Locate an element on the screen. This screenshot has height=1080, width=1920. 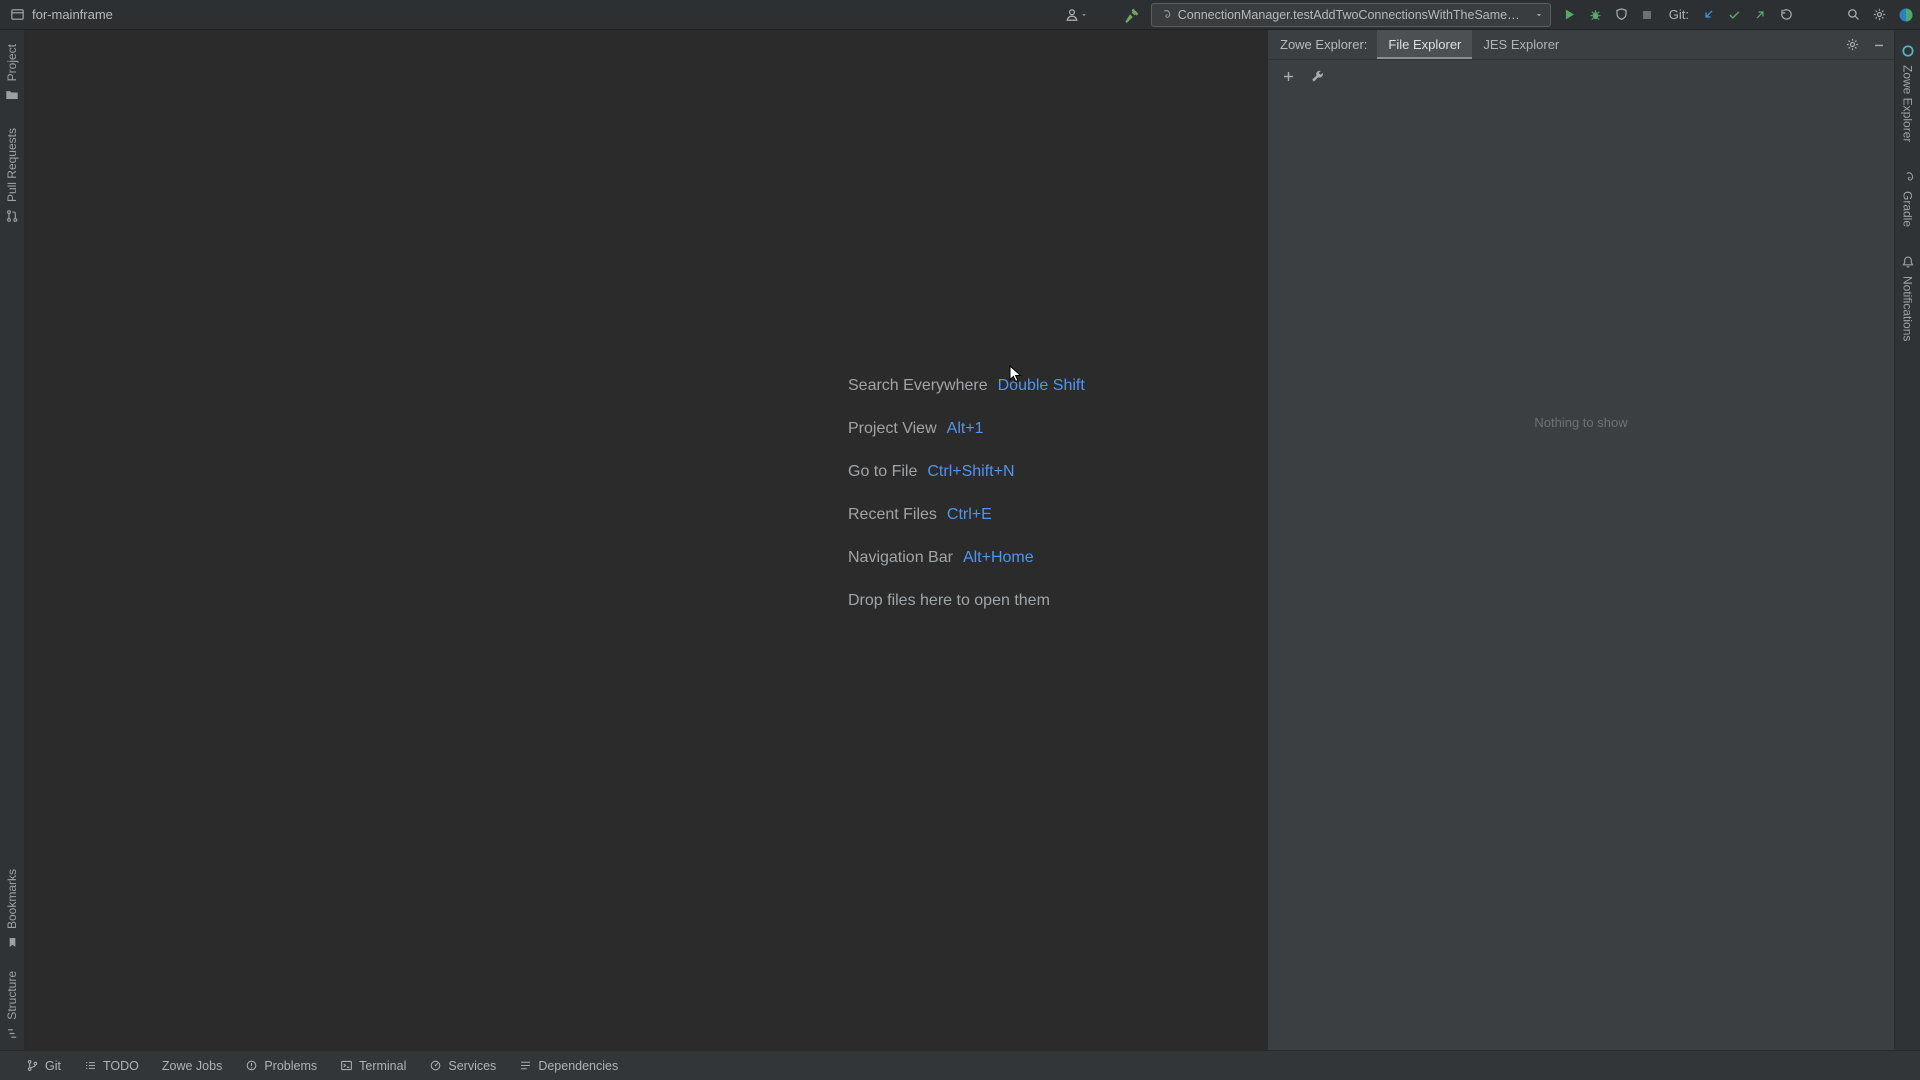
statusbar-zowe-jobs: Zowe Jobs is located at coordinates (192, 1066).